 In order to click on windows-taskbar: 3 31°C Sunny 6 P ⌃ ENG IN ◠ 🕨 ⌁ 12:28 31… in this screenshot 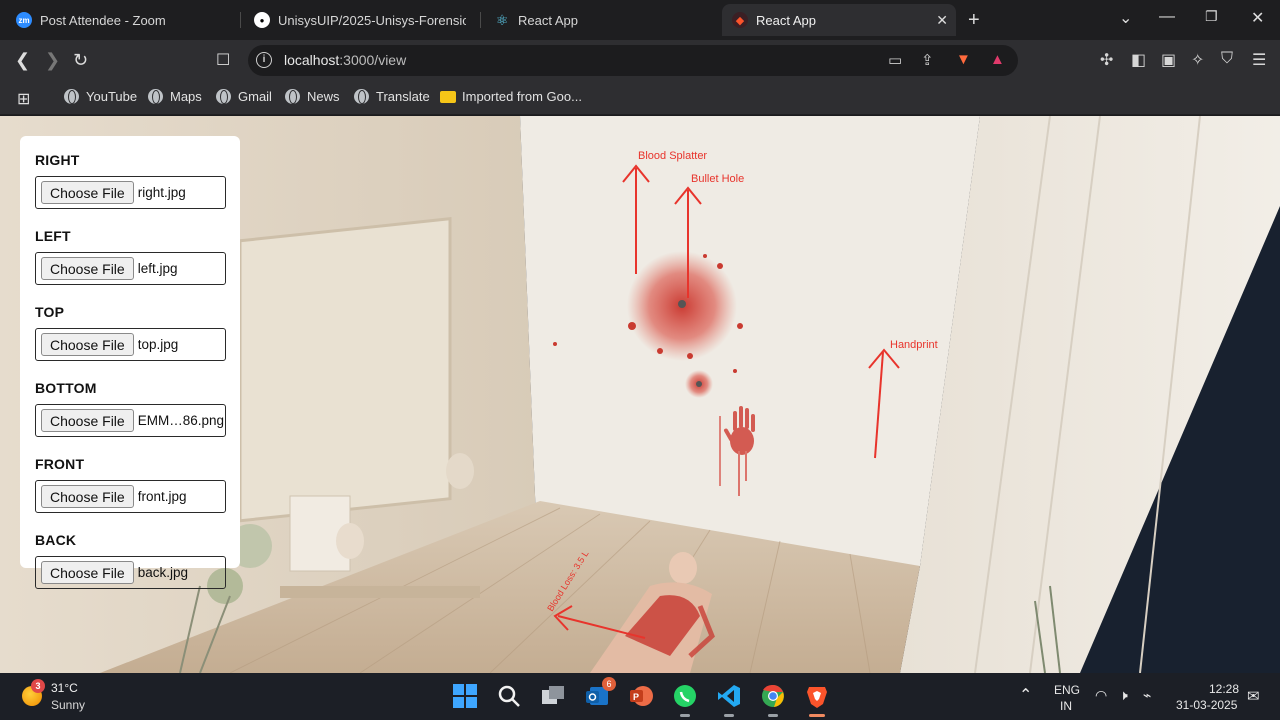, I will do `click(640, 696)`.